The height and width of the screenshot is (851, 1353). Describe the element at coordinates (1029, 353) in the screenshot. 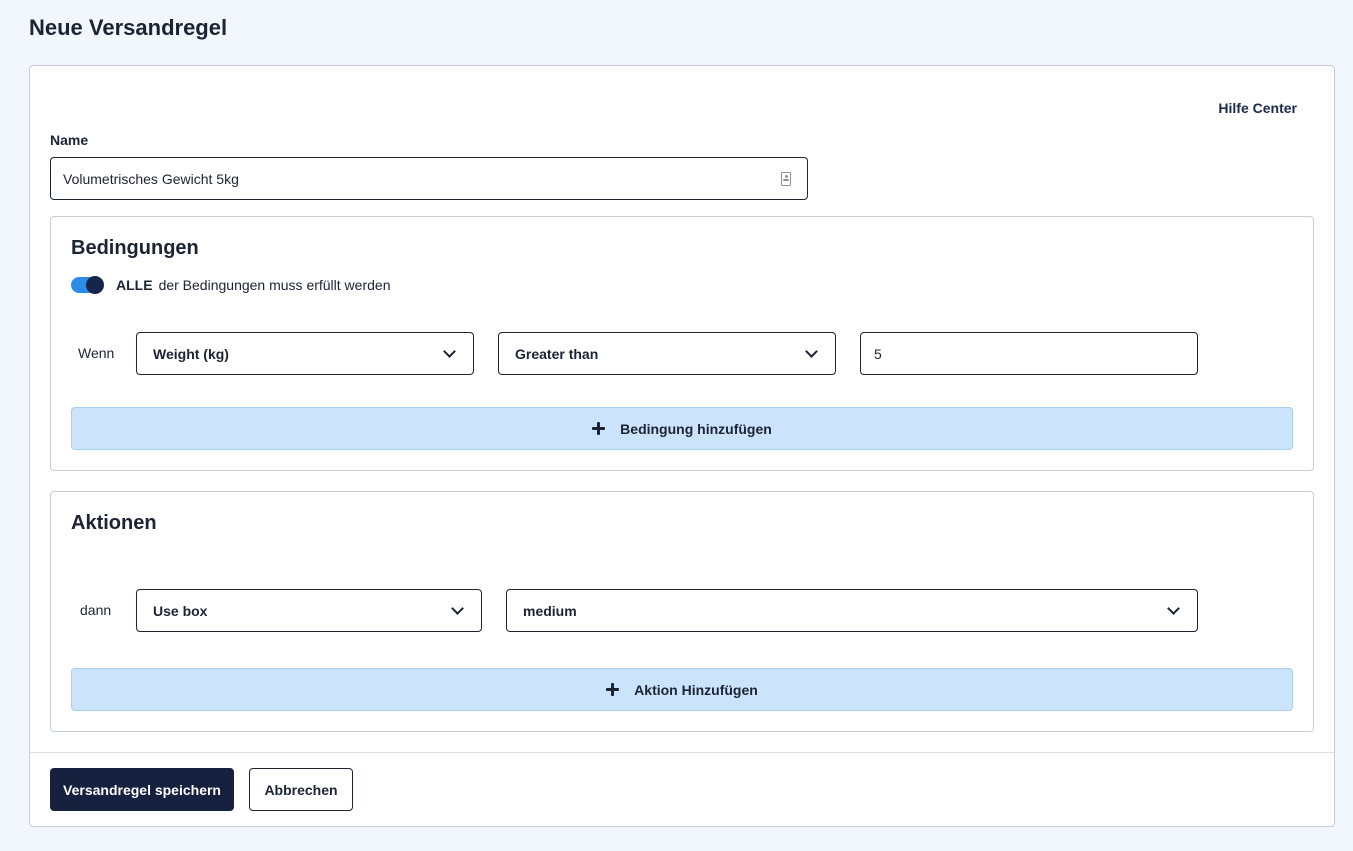

I see `condition-value-input: 5` at that location.